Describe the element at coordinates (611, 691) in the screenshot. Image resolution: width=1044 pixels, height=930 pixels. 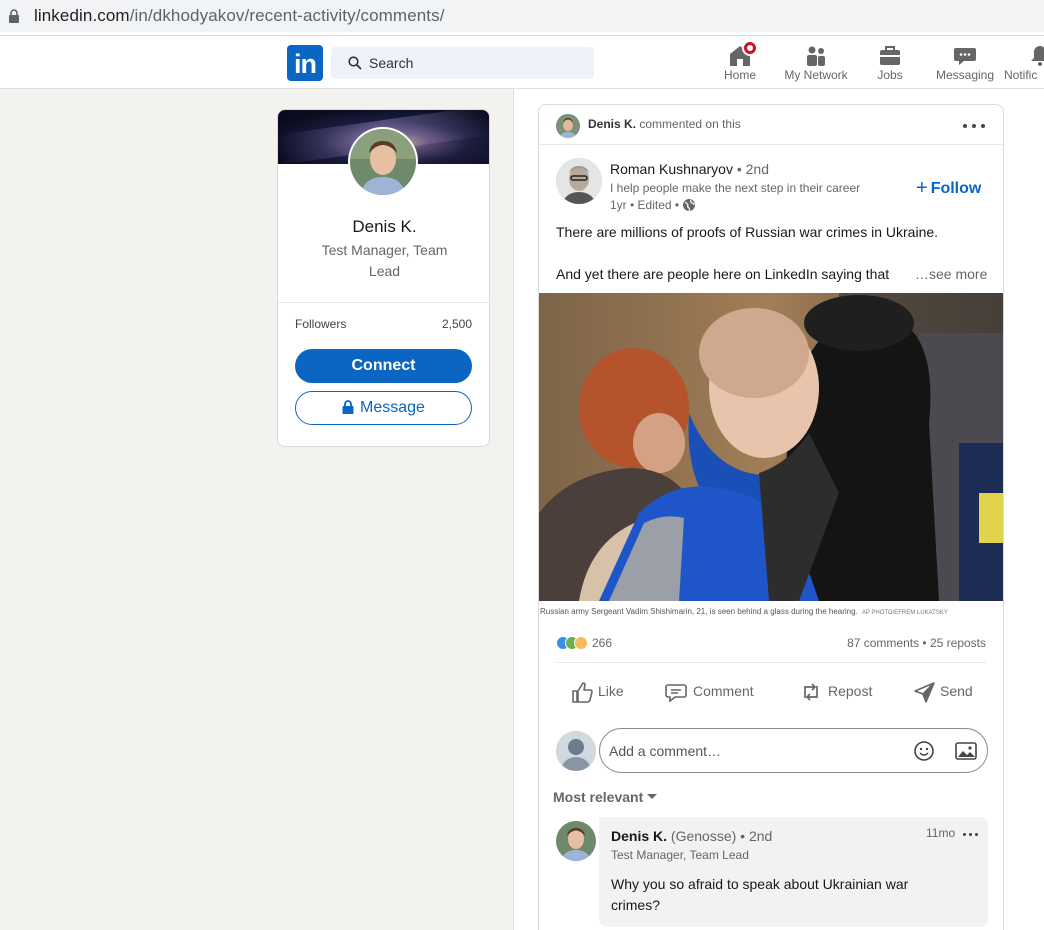
I see `like-label: Like` at that location.